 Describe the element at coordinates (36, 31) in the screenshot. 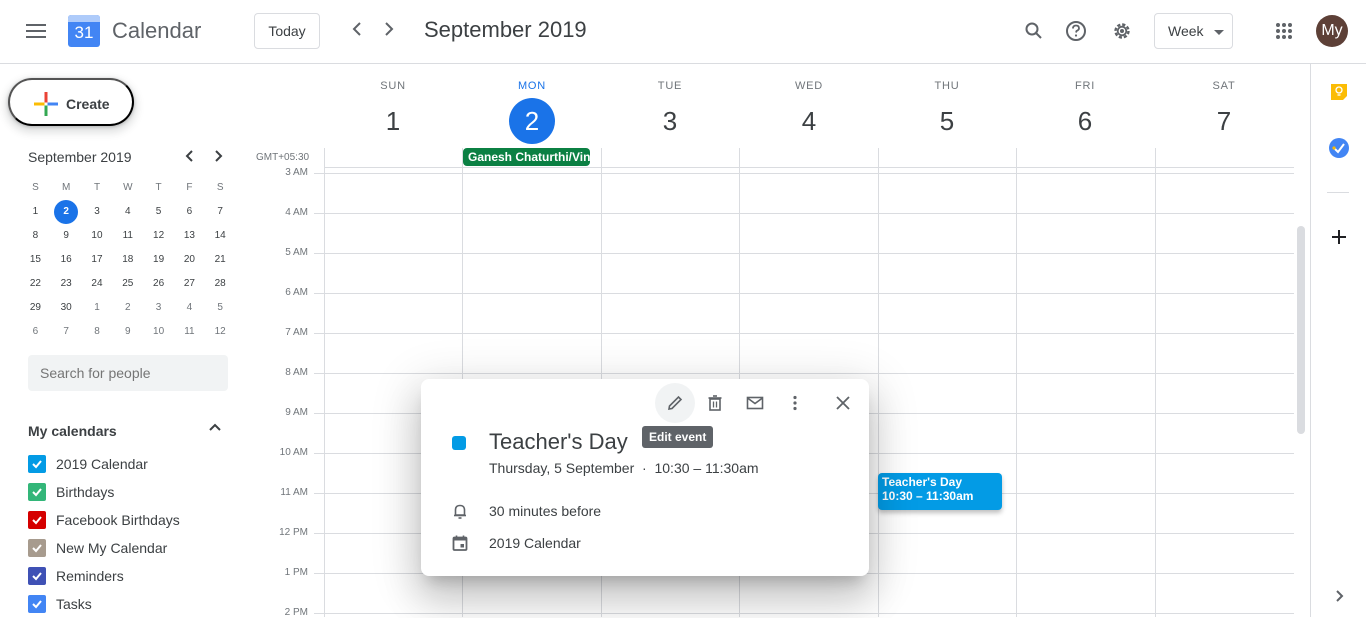

I see `main-menu-icon` at that location.